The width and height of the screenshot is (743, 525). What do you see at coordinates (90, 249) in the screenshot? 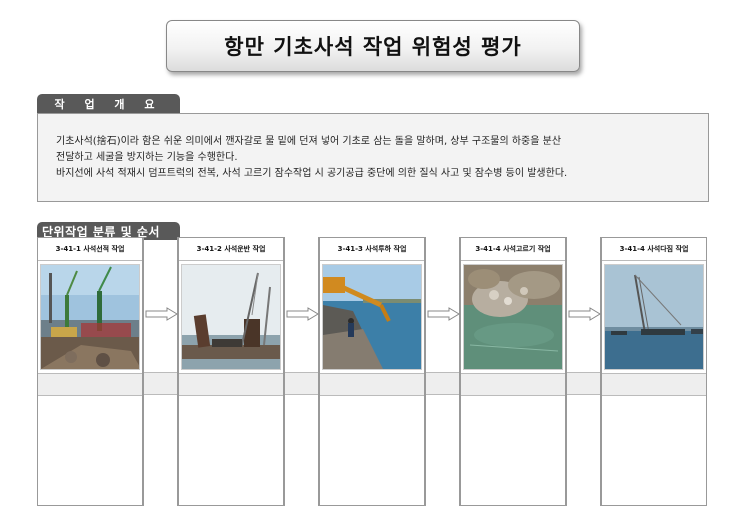
I see `task-step-label: 3-41-1 사석선적 작업` at bounding box center [90, 249].